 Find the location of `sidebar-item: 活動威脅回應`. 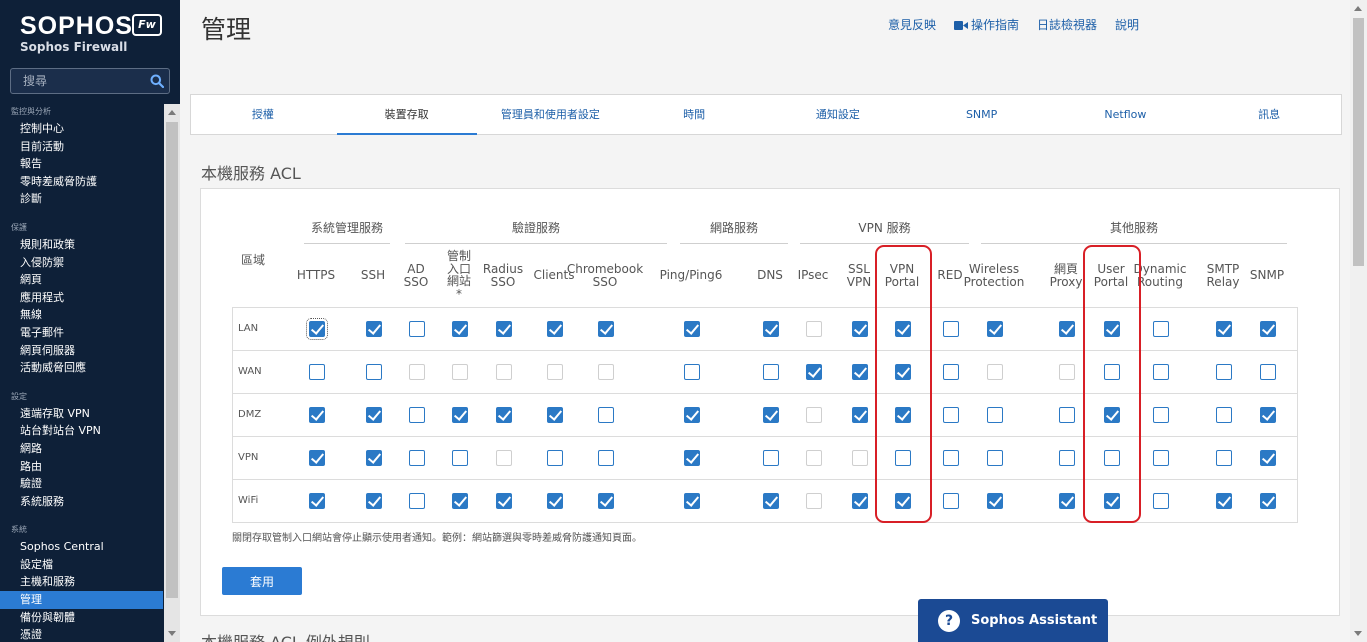

sidebar-item: 活動威脅回應 is located at coordinates (81, 368).